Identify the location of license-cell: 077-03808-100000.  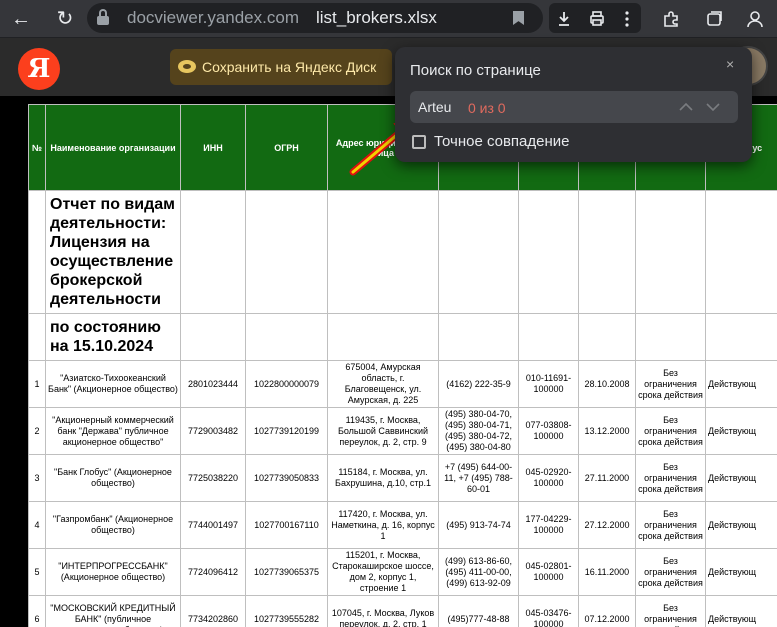
(548, 431).